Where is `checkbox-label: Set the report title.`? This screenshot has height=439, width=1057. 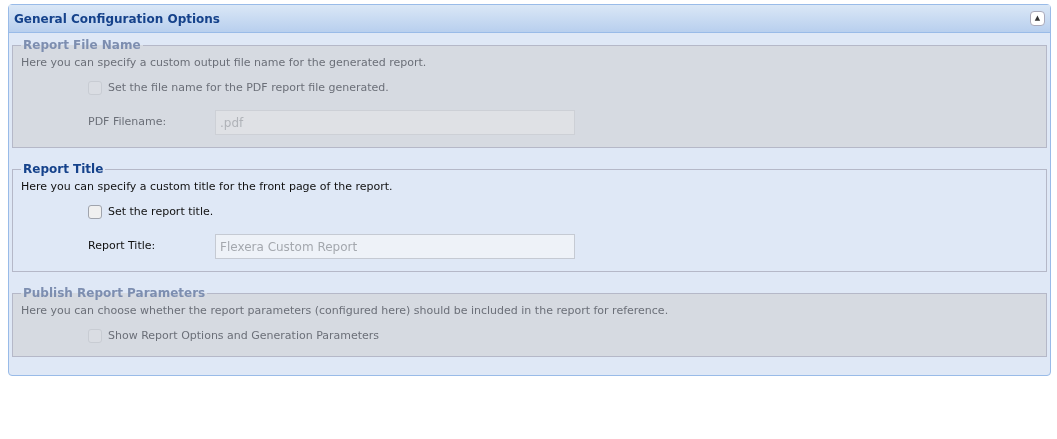 checkbox-label: Set the report title. is located at coordinates (161, 211).